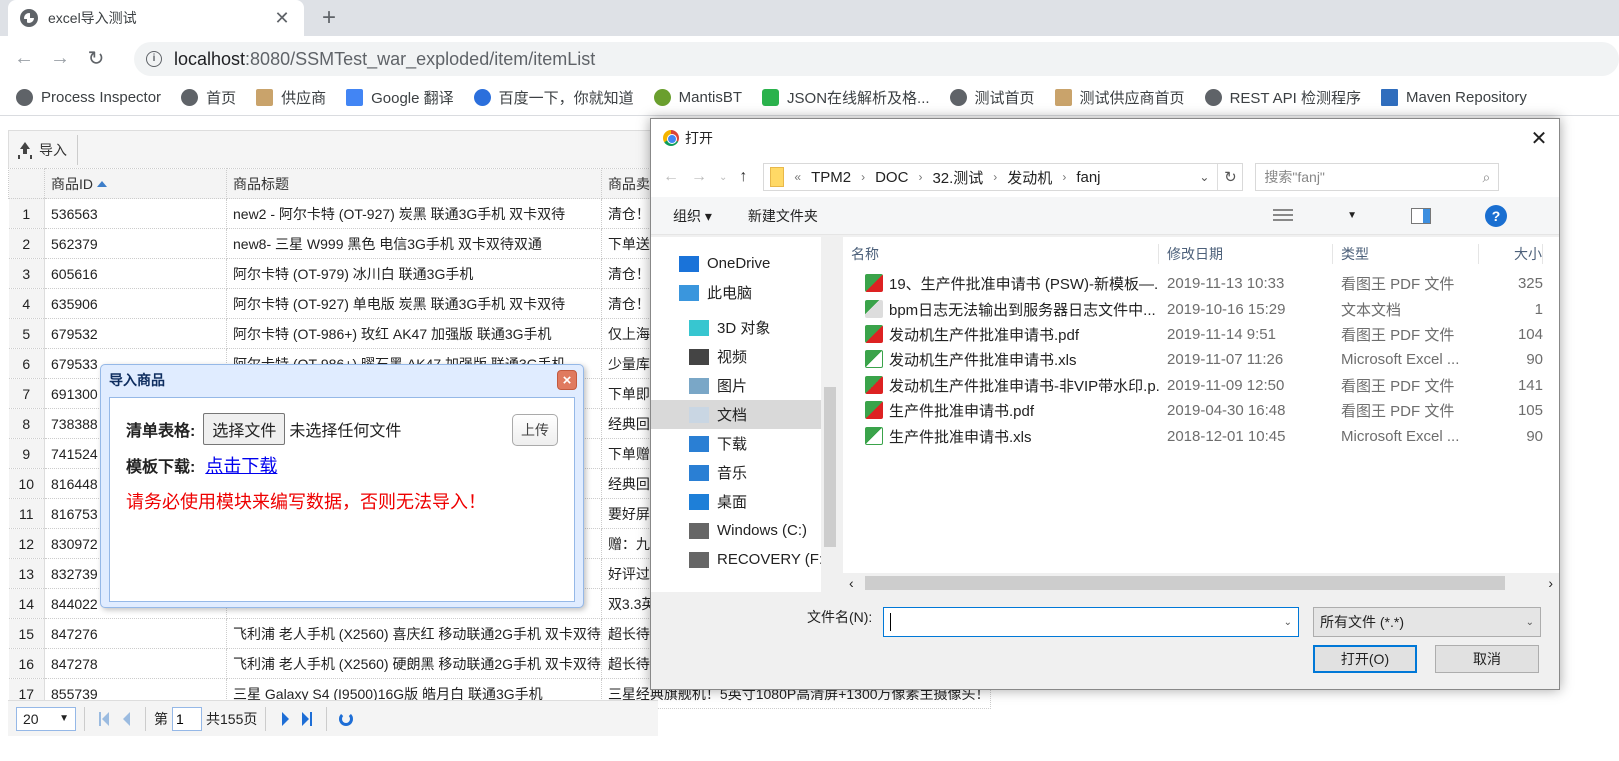 The height and width of the screenshot is (761, 1619). What do you see at coordinates (1209, 177) in the screenshot?
I see `chevron-down-icon: ⌄` at bounding box center [1209, 177].